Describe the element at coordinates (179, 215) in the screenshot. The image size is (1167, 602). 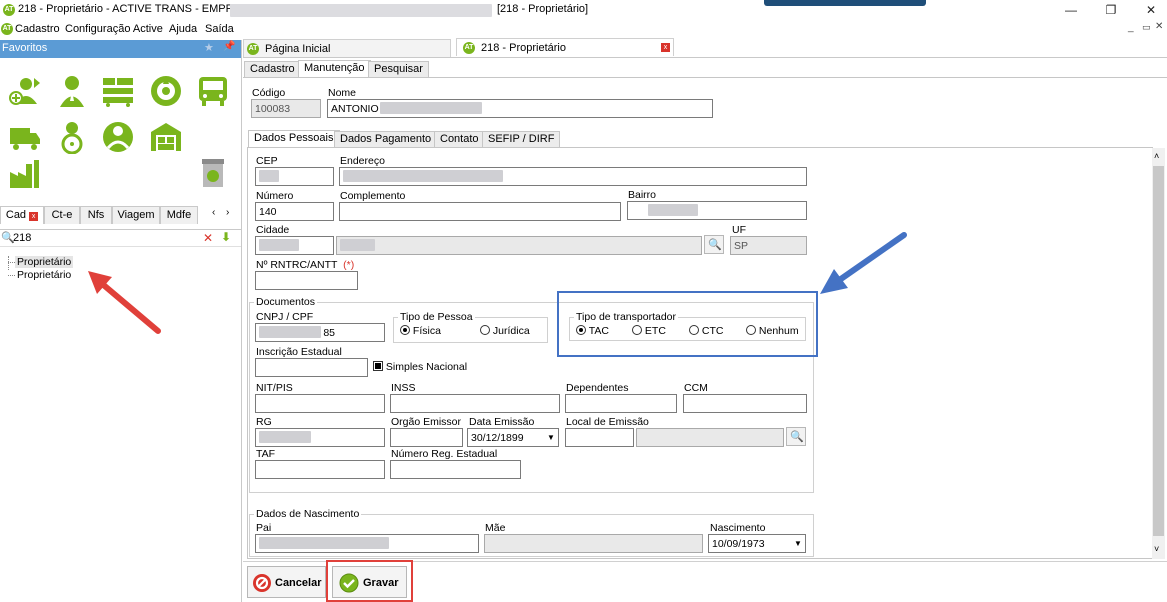
I see `group-tab-mdfe: Mdfe` at that location.